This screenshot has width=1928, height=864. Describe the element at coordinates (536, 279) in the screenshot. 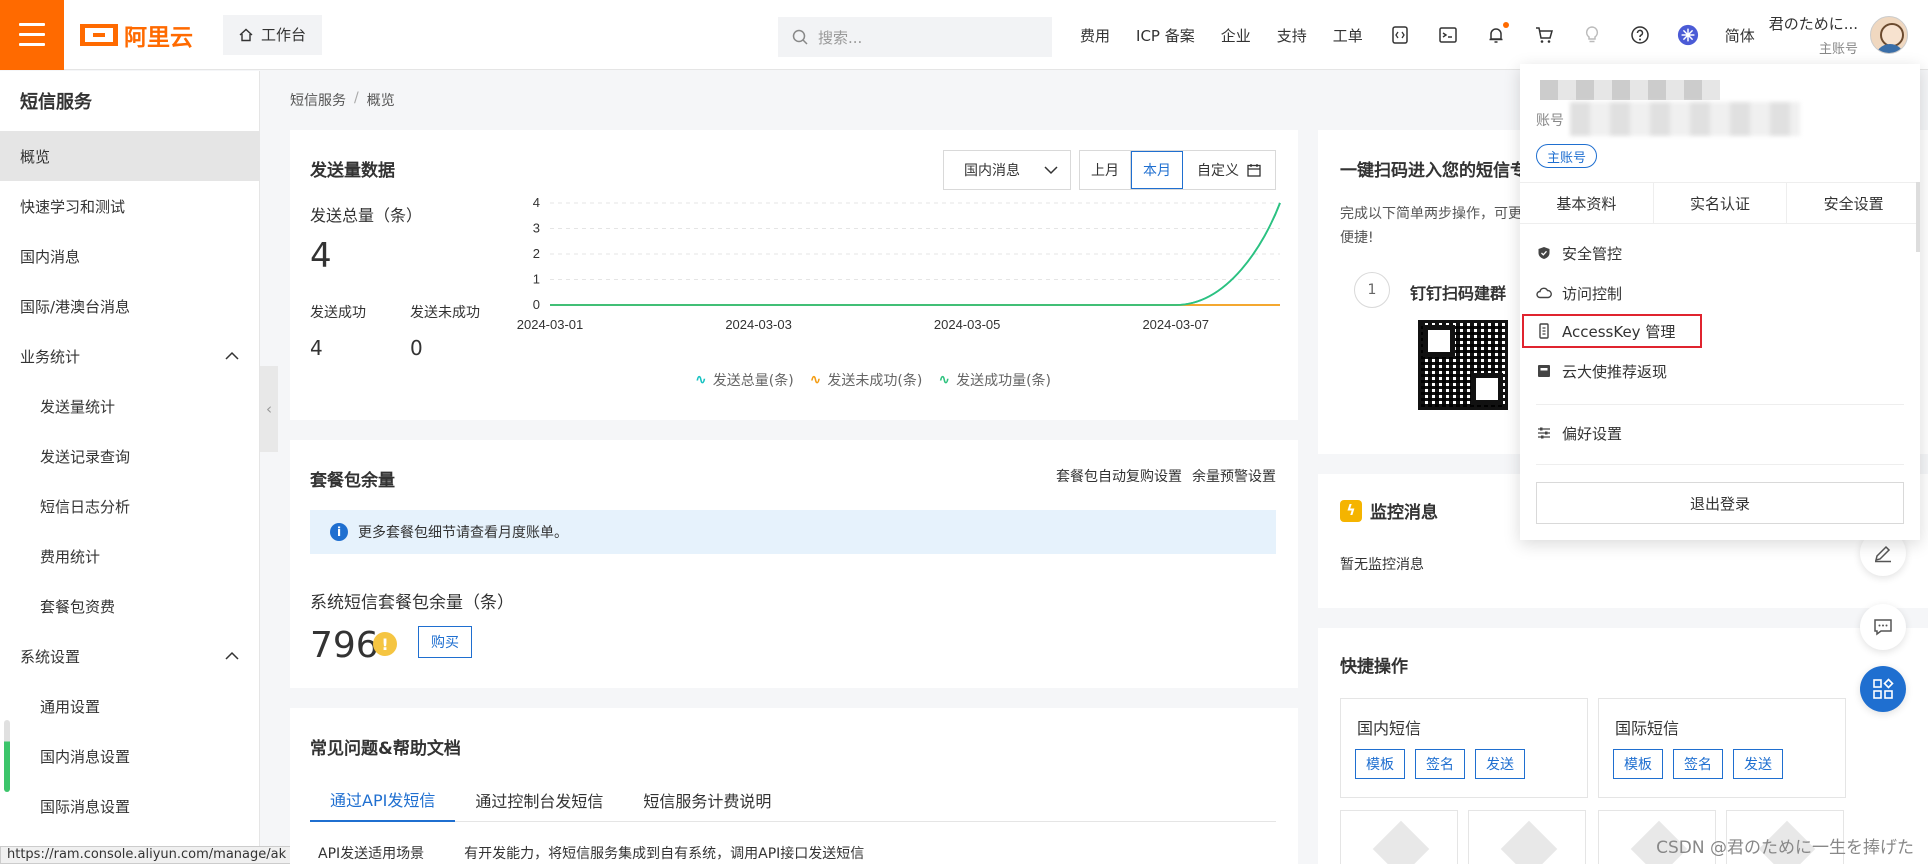

I see `y-tick-label: 1` at that location.